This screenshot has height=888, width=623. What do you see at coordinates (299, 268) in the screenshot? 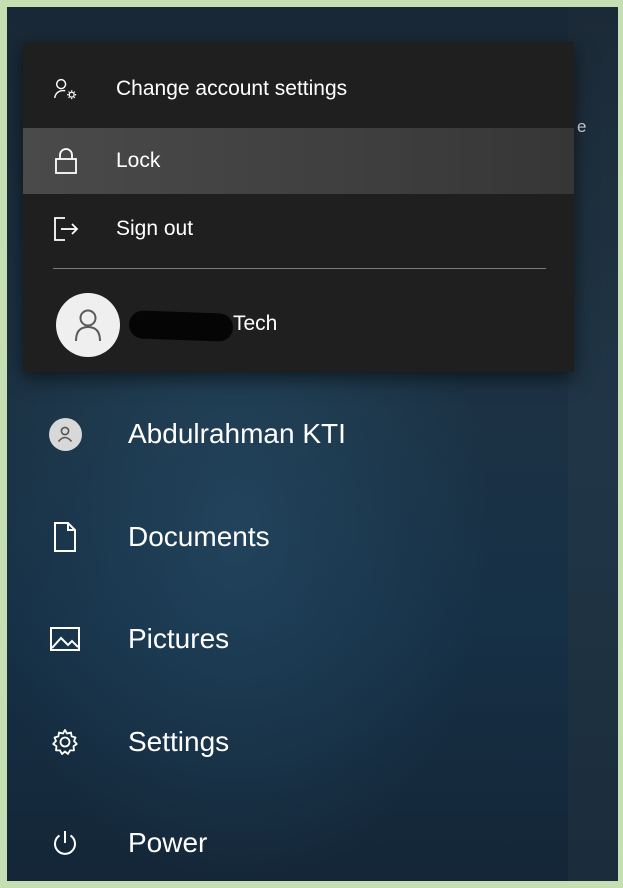
I see `flyout-divider` at bounding box center [299, 268].